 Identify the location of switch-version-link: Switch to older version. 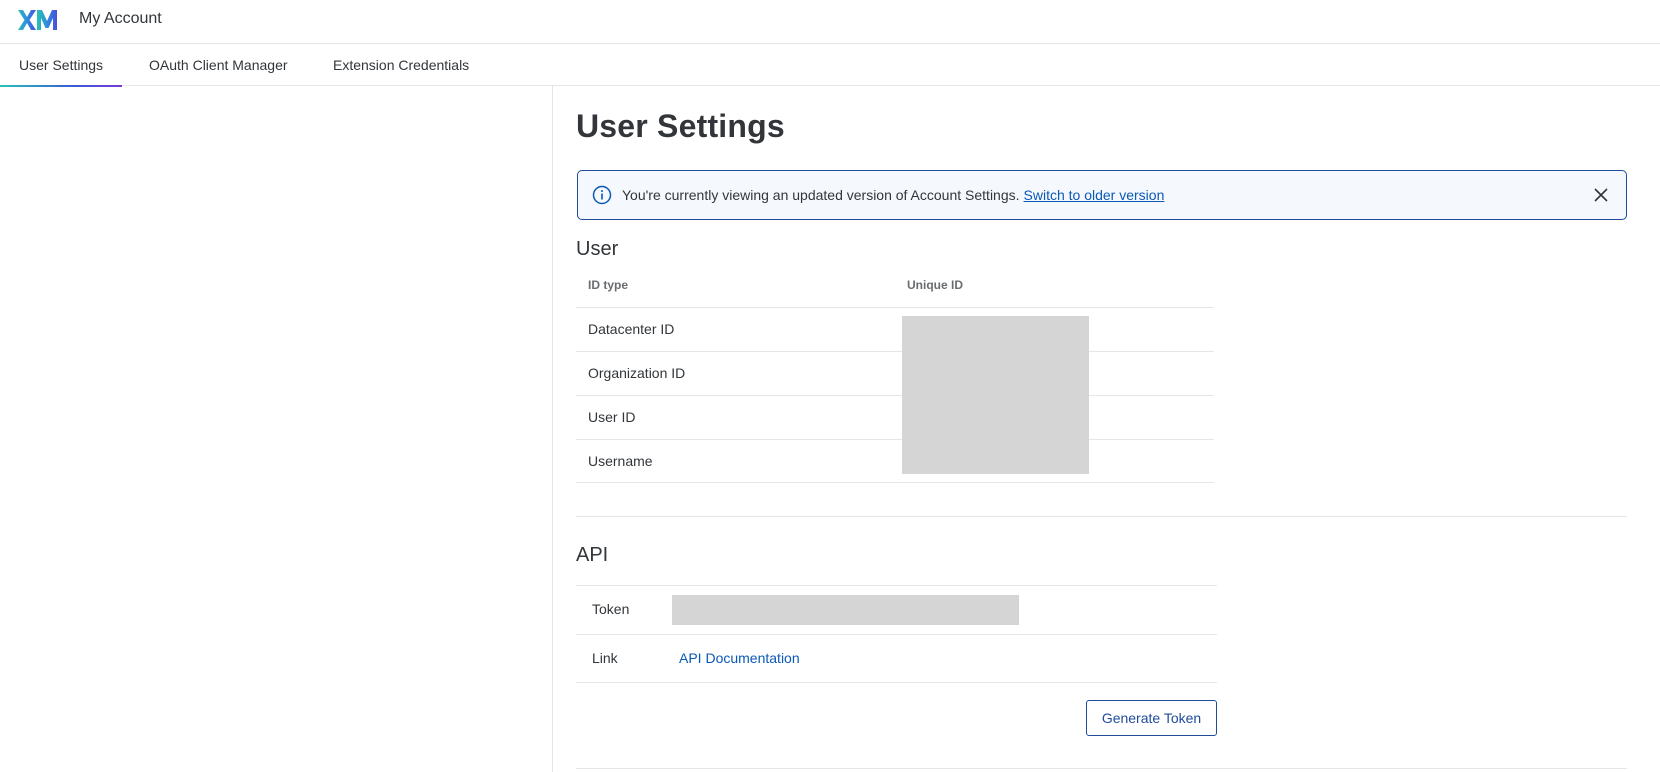
(1094, 195).